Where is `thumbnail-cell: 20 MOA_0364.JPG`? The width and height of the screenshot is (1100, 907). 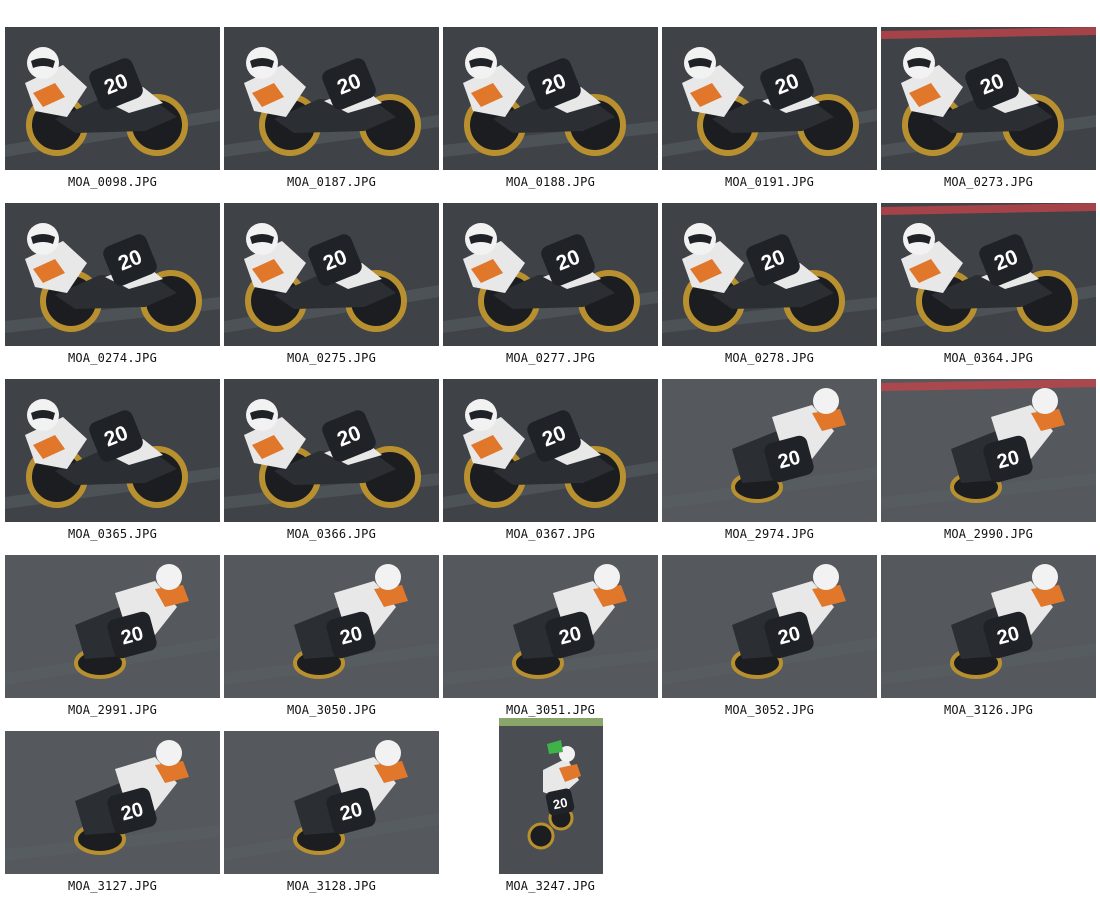 thumbnail-cell: 20 MOA_0364.JPG is located at coordinates (988, 291).